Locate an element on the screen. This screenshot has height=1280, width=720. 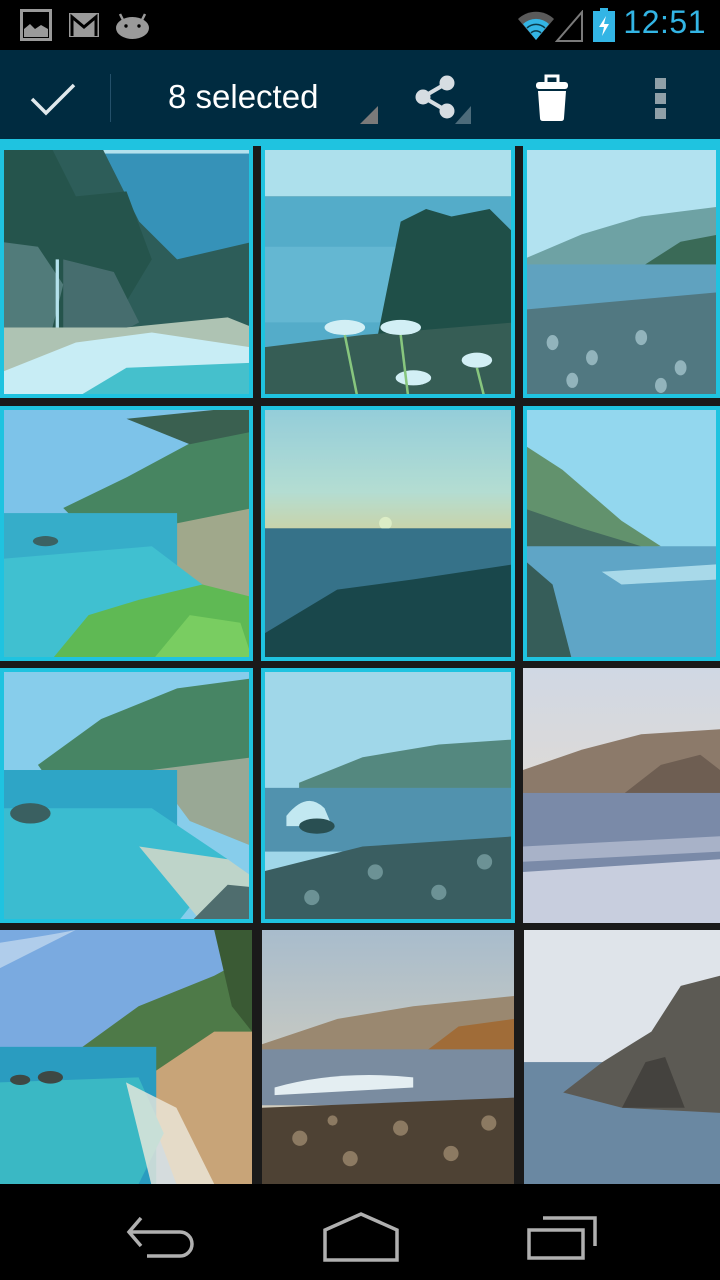
done-button is located at coordinates (54, 94).